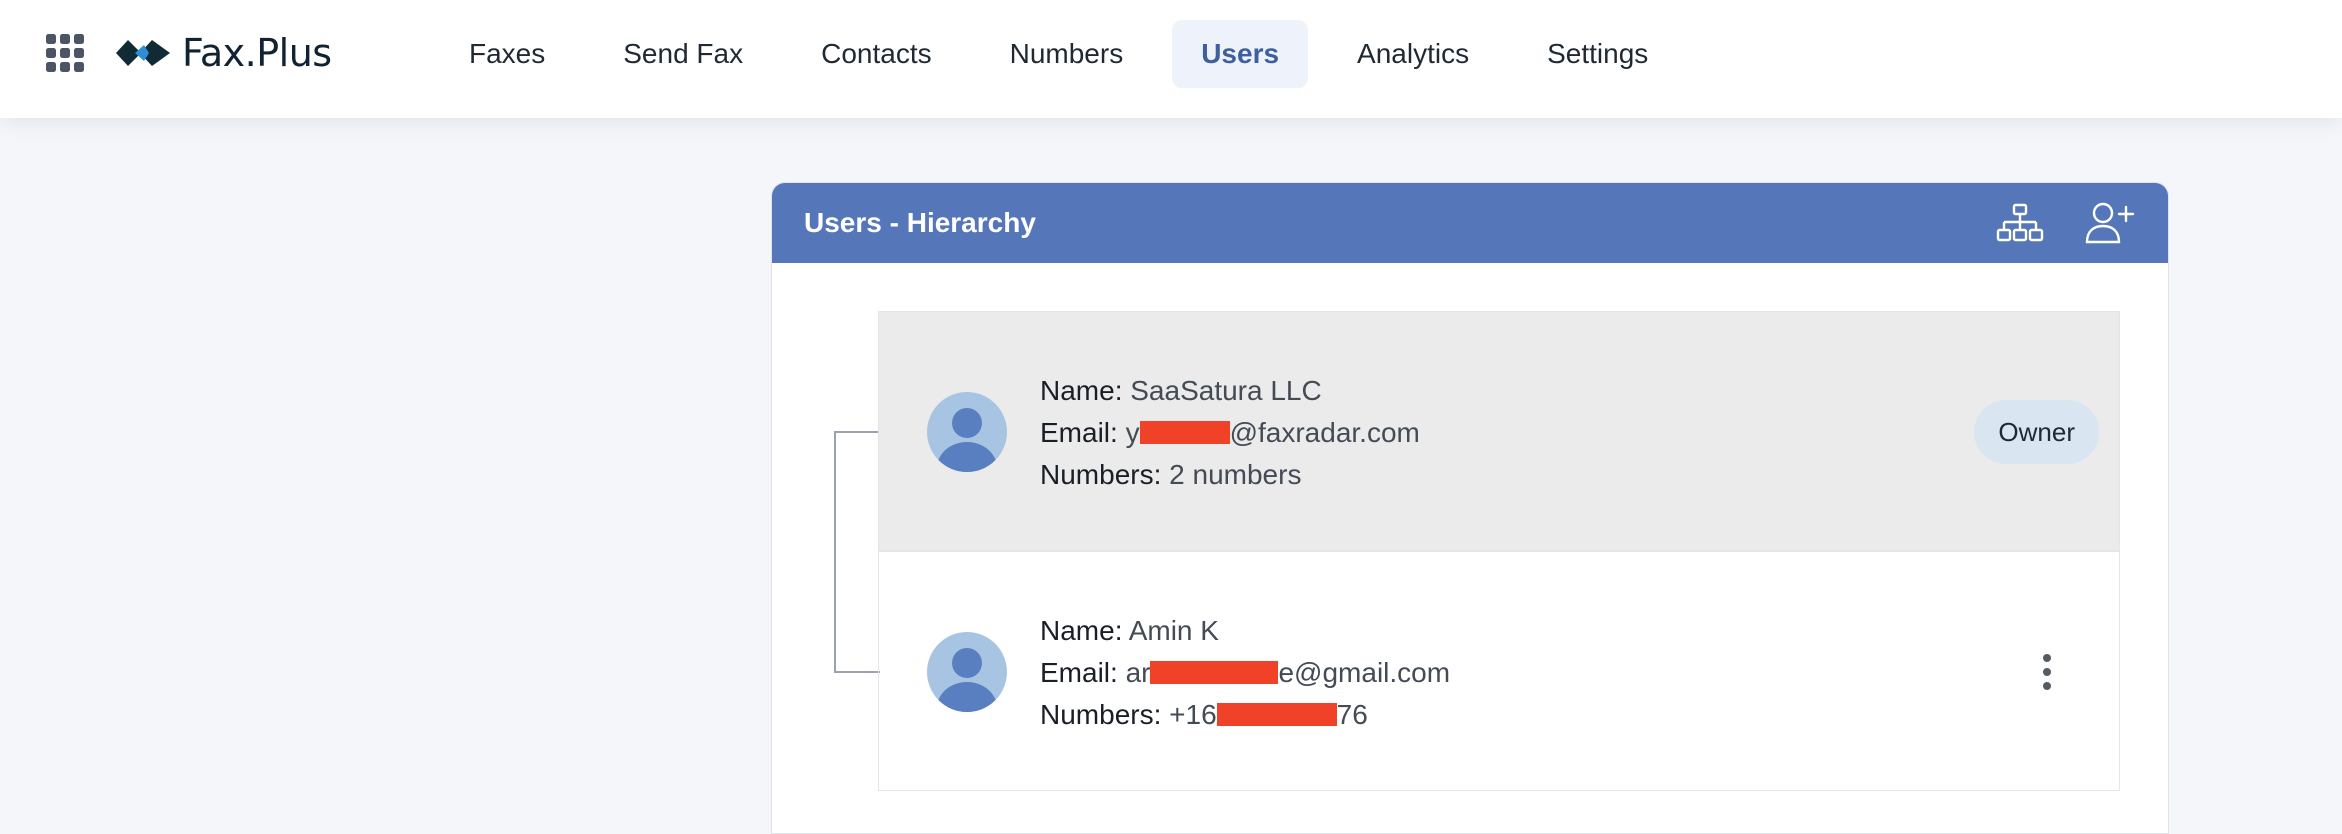 Image resolution: width=2342 pixels, height=834 pixels. Describe the element at coordinates (1132, 432) in the screenshot. I see `user-email-prefix: y` at that location.